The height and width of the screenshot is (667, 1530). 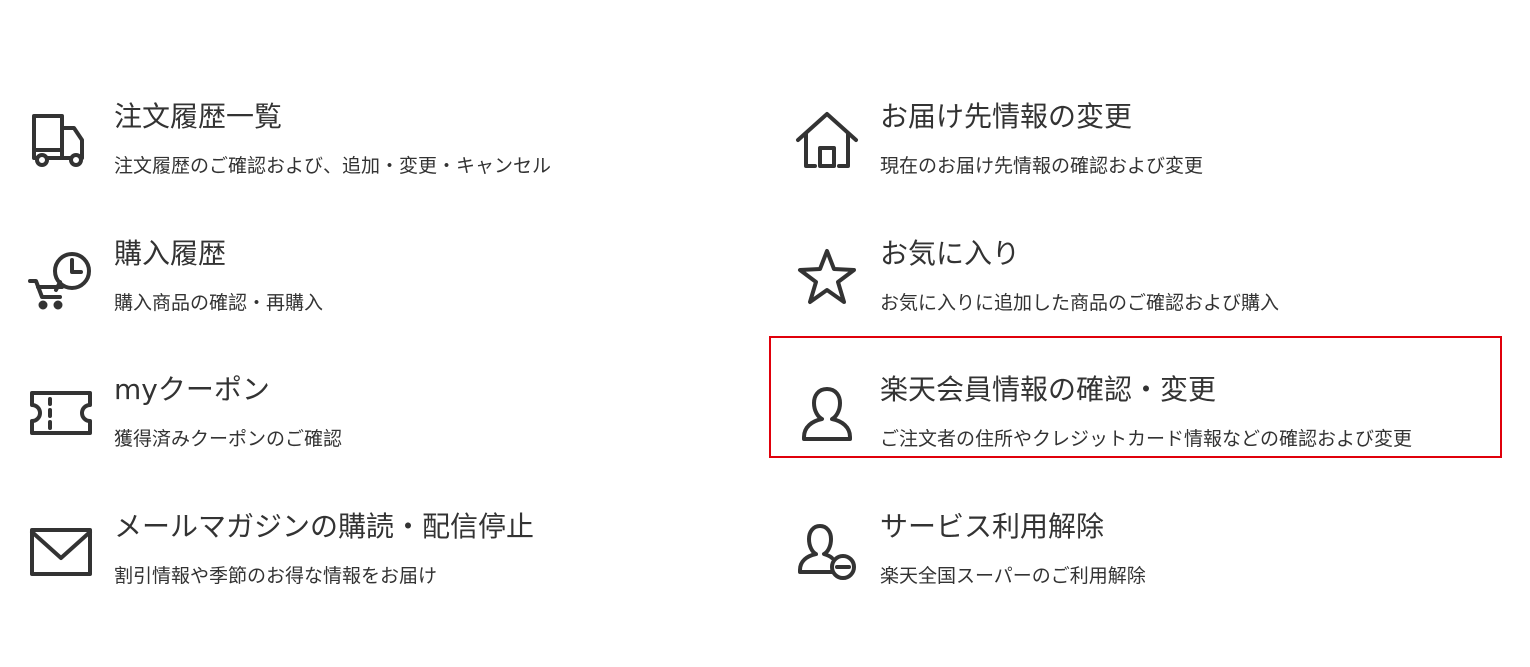 What do you see at coordinates (1136, 132) in the screenshot?
I see `menu-item-delivery-address: お届け先情報の変更 現在のお届け先情報の確認および変更` at bounding box center [1136, 132].